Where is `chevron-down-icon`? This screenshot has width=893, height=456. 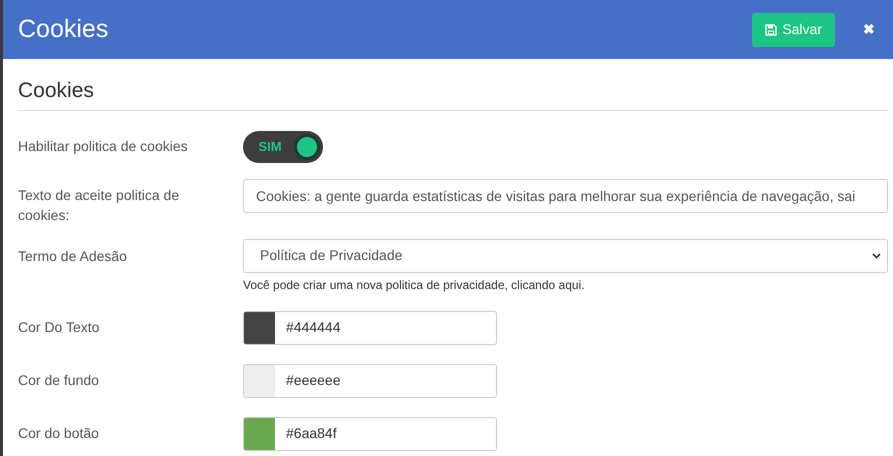
chevron-down-icon is located at coordinates (876, 255).